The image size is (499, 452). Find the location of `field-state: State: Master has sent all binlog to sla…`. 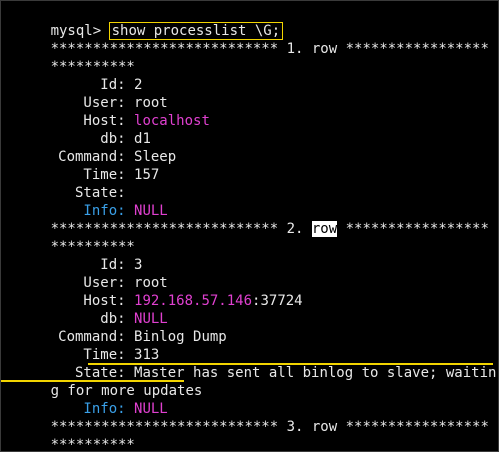

field-state: State: Master has sent all binlog to sla… is located at coordinates (248, 363).